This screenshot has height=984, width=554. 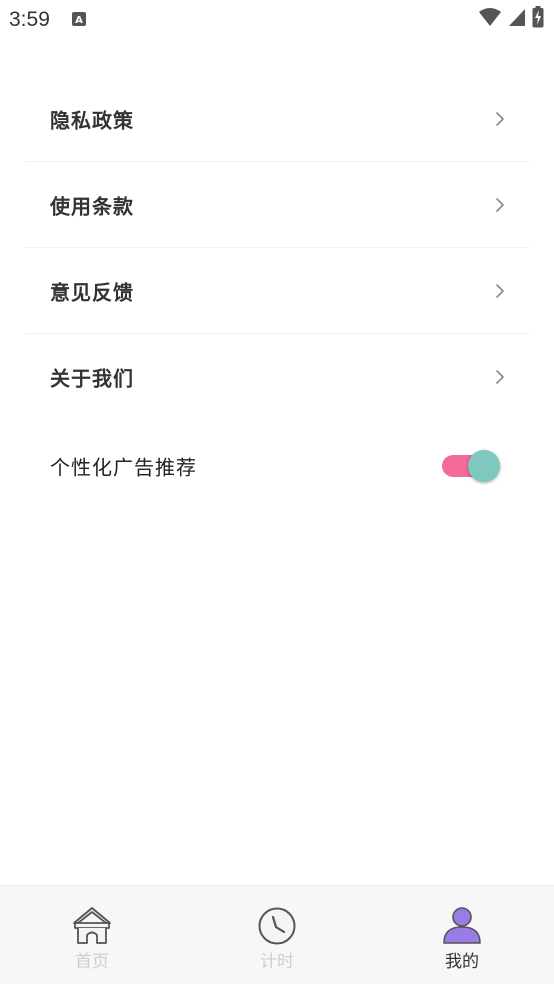 What do you see at coordinates (277, 205) in the screenshot?
I see `terms-of-use-item: 使用条款` at bounding box center [277, 205].